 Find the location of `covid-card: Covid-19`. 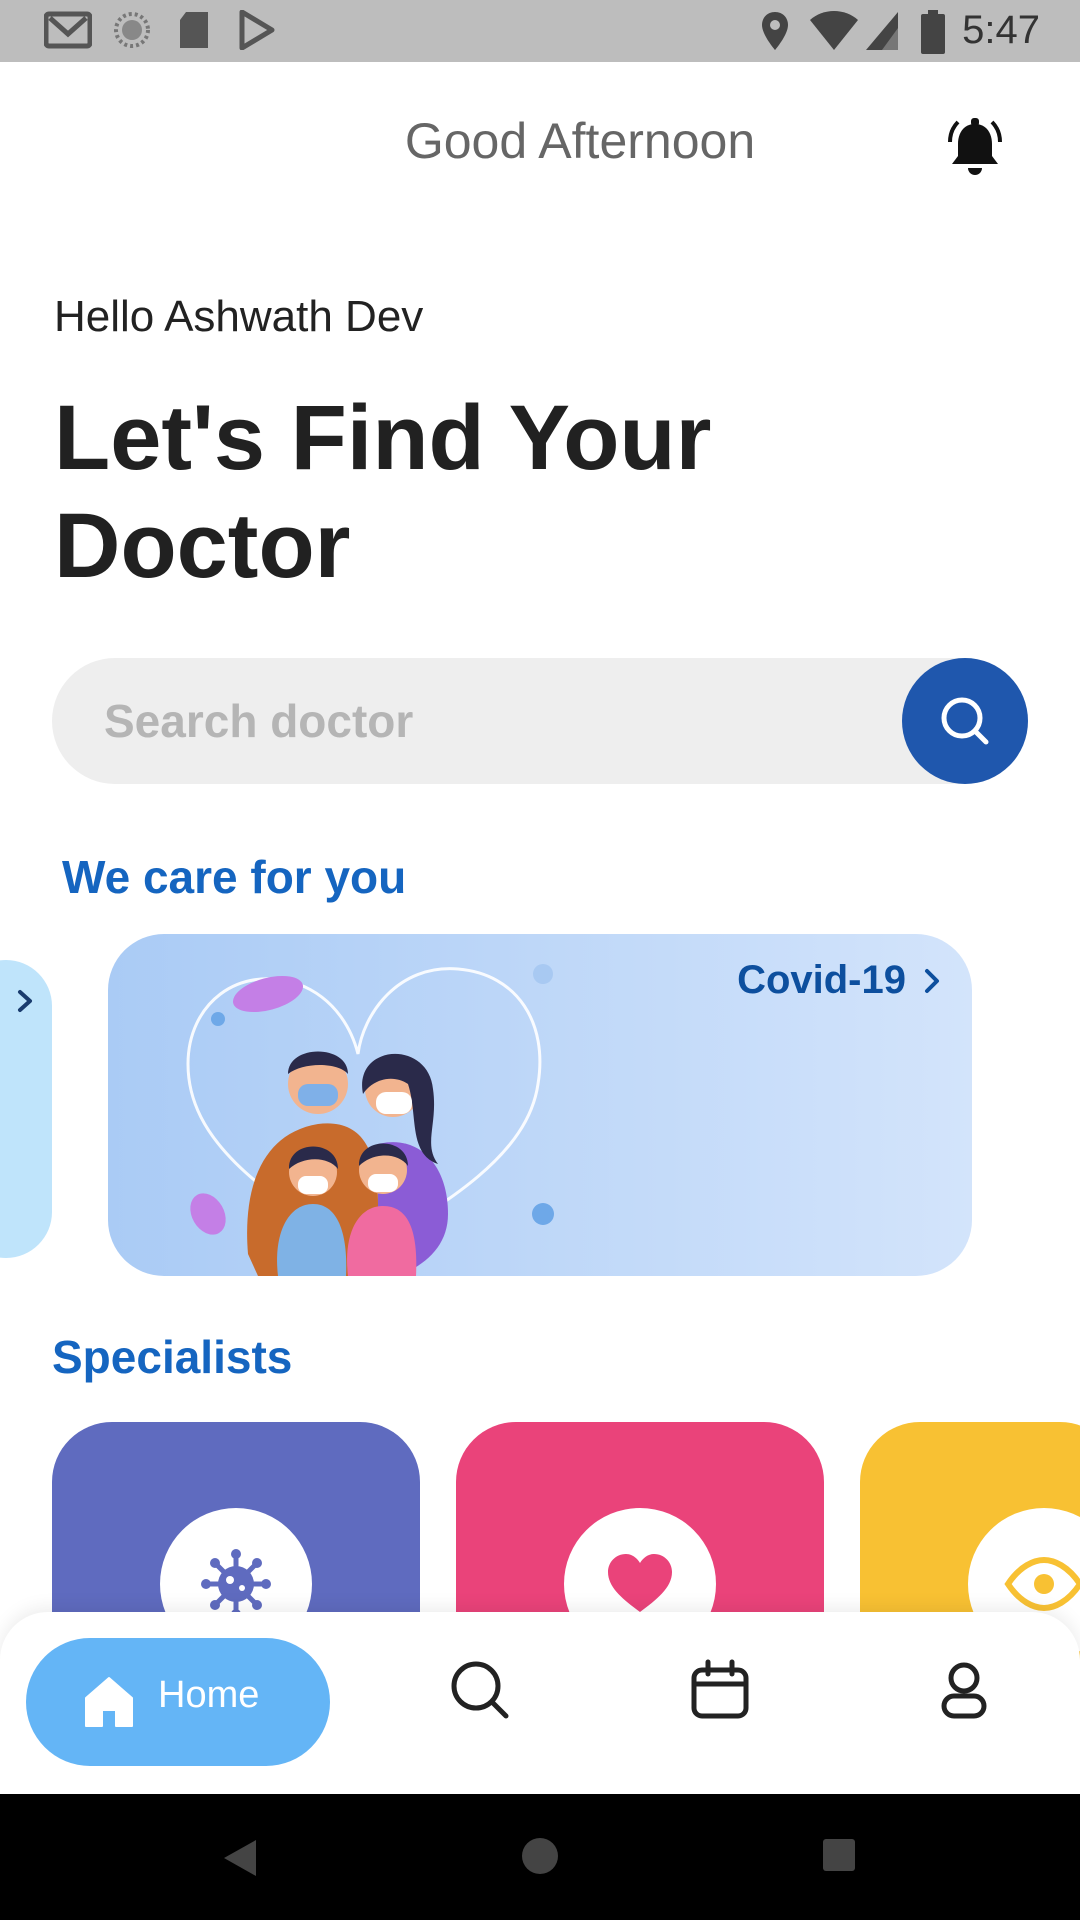

covid-card: Covid-19 is located at coordinates (540, 1105).